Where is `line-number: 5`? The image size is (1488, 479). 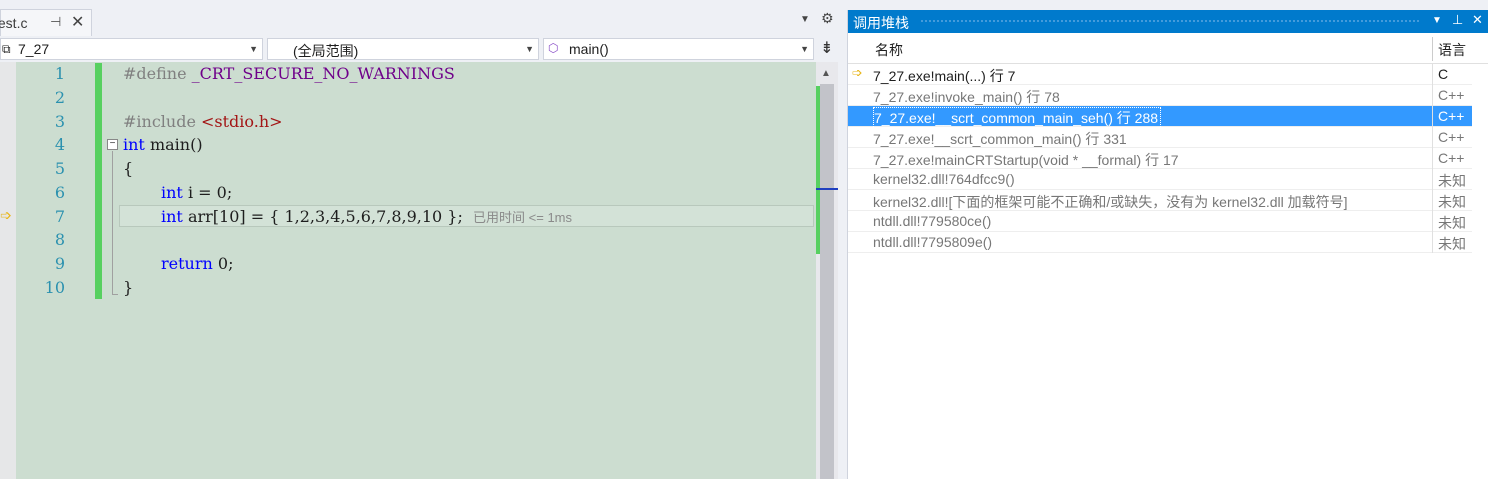
line-number: 5 is located at coordinates (59, 168).